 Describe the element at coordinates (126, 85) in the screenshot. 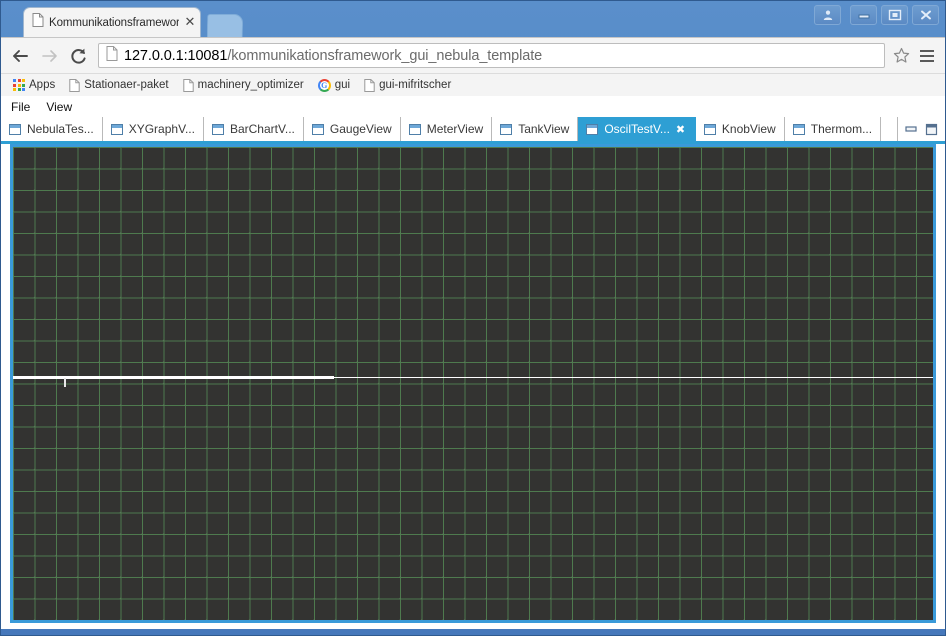

I see `bookmark-label: Stationaer-paket` at that location.